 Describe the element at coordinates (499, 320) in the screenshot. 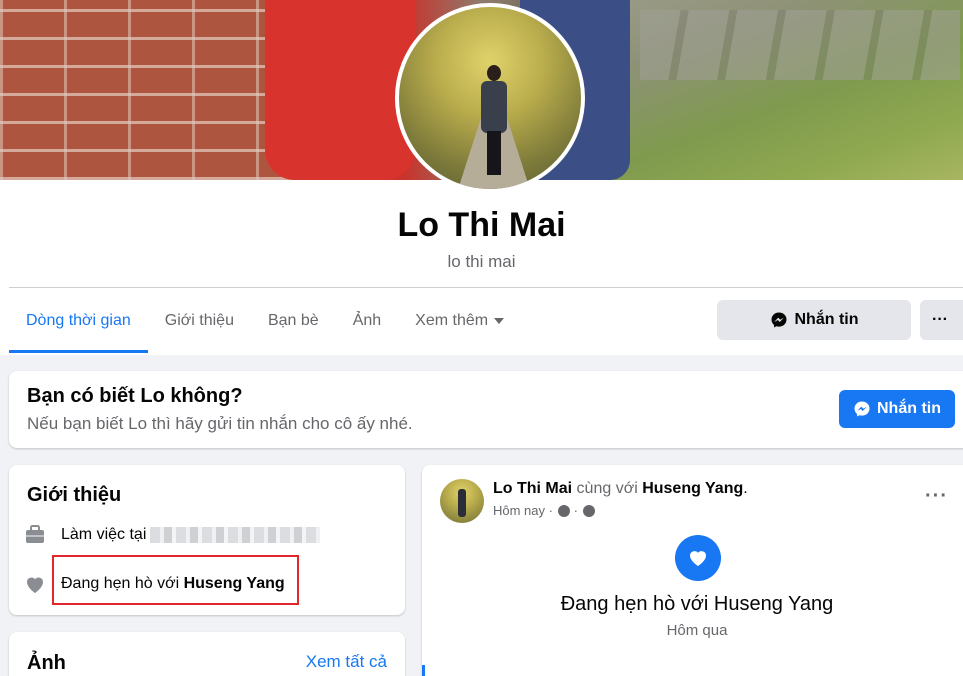

I see `caret-down-icon` at that location.